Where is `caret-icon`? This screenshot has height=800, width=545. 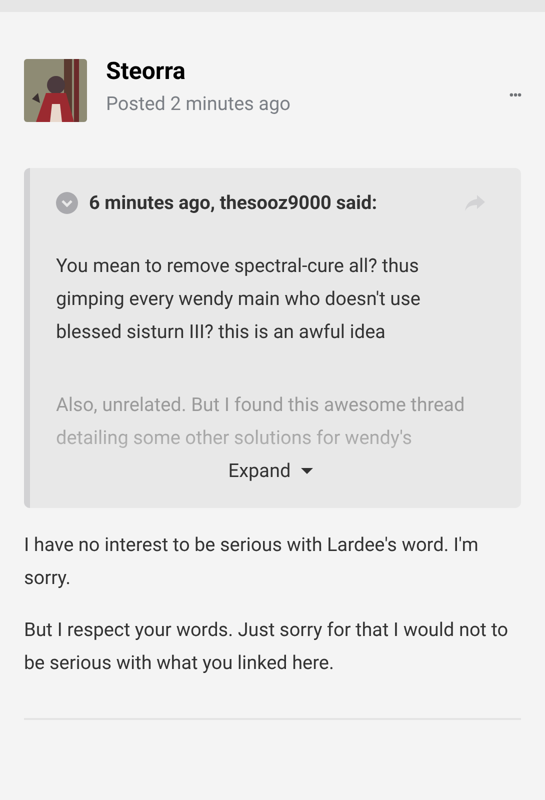
caret-icon is located at coordinates (306, 471).